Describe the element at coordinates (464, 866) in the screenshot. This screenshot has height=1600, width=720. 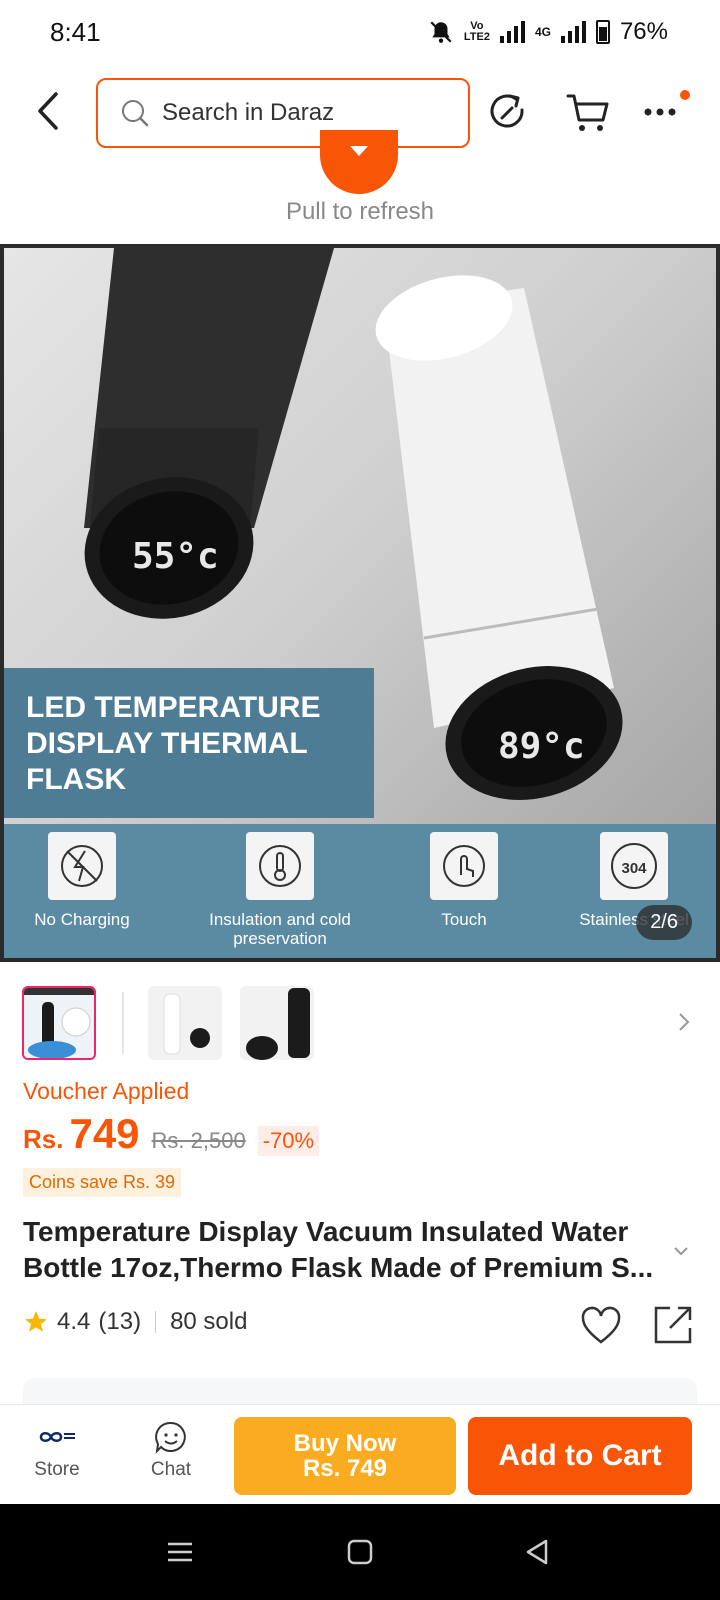
I see `touch-icon` at that location.